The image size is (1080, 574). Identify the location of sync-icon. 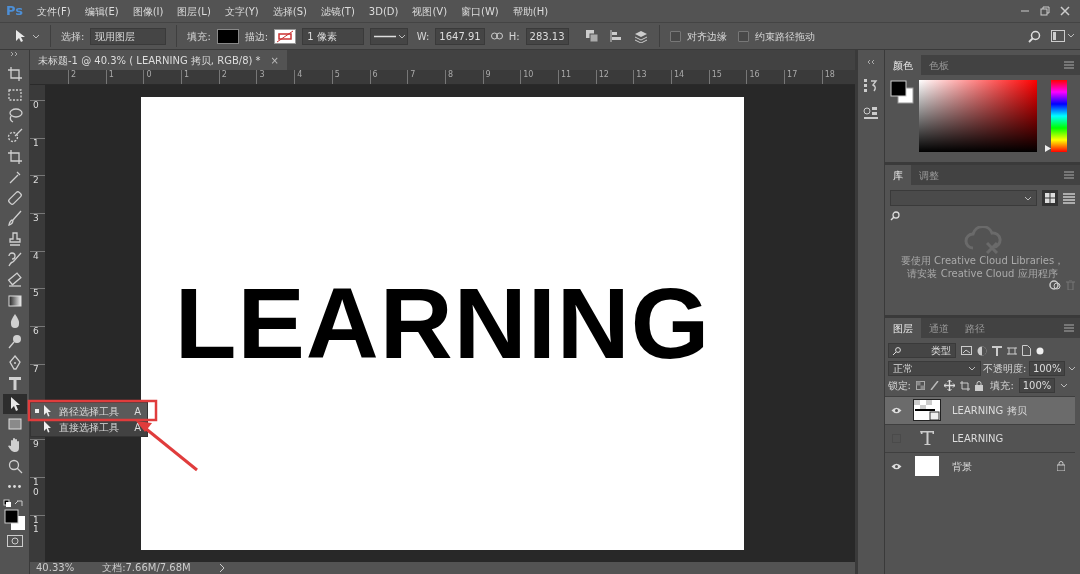
(1055, 285).